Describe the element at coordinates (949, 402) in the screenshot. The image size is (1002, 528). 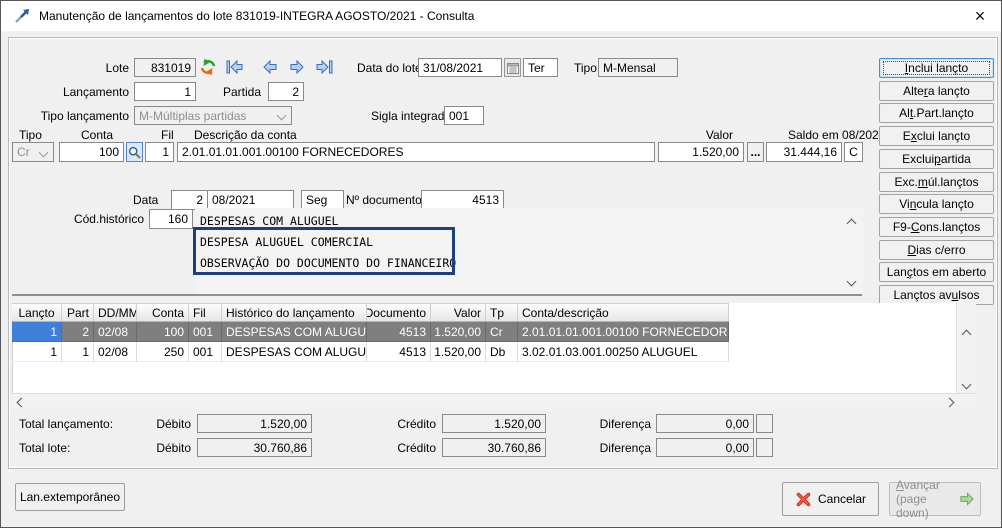
I see `scroll-right-icon` at that location.